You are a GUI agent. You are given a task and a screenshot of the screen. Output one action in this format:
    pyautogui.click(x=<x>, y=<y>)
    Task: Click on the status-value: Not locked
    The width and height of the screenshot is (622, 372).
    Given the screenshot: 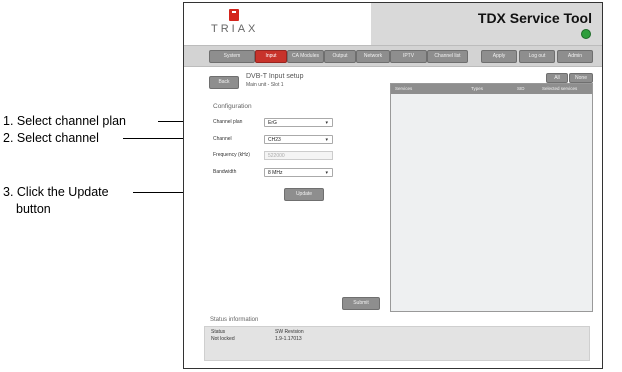 What is the action you would take?
    pyautogui.click(x=223, y=339)
    